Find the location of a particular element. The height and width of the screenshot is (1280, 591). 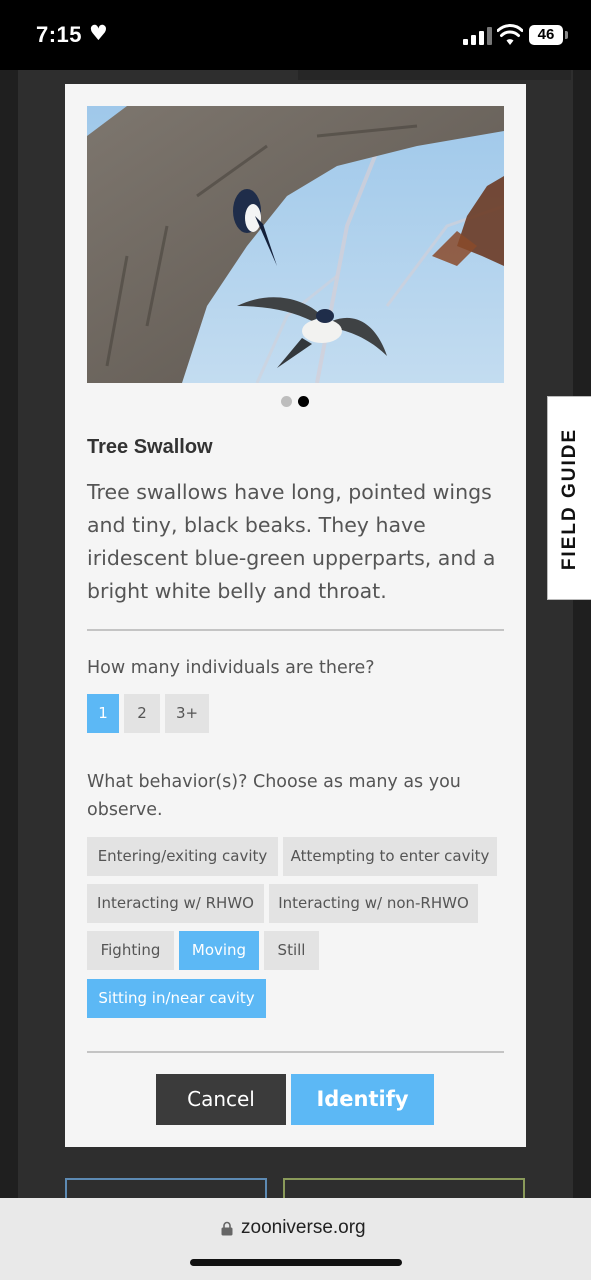

cellular-signal-icon is located at coordinates (478, 36).